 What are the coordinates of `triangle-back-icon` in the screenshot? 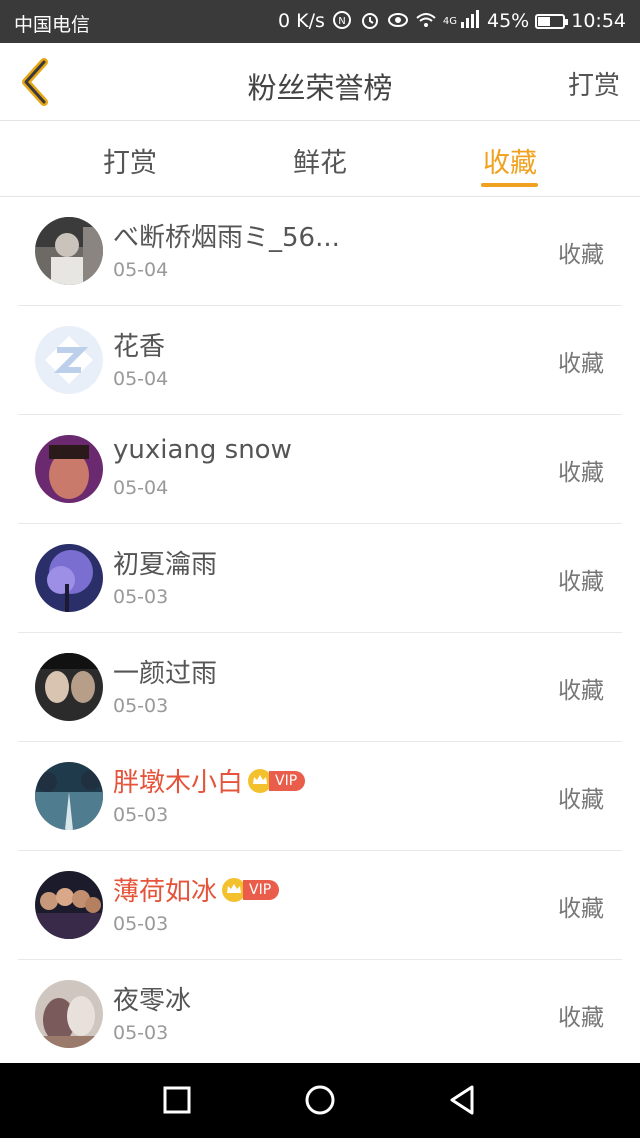 It's located at (462, 1100).